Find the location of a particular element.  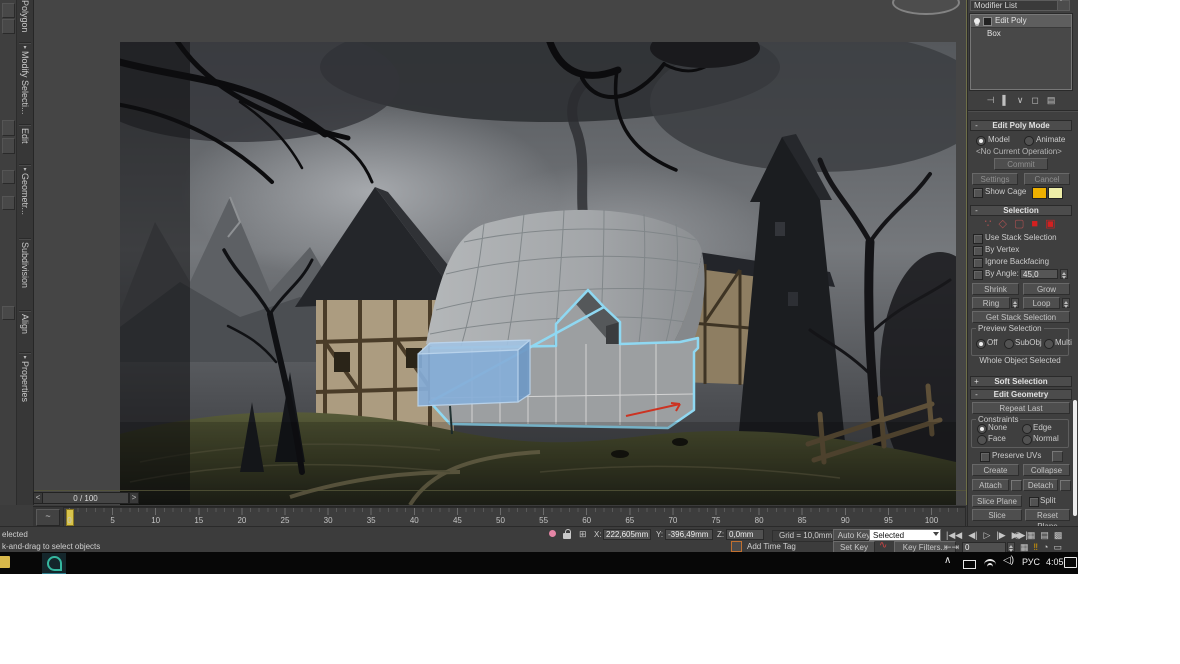

ribbon-tab-subdivision: Subdivision is located at coordinates (25, 275).